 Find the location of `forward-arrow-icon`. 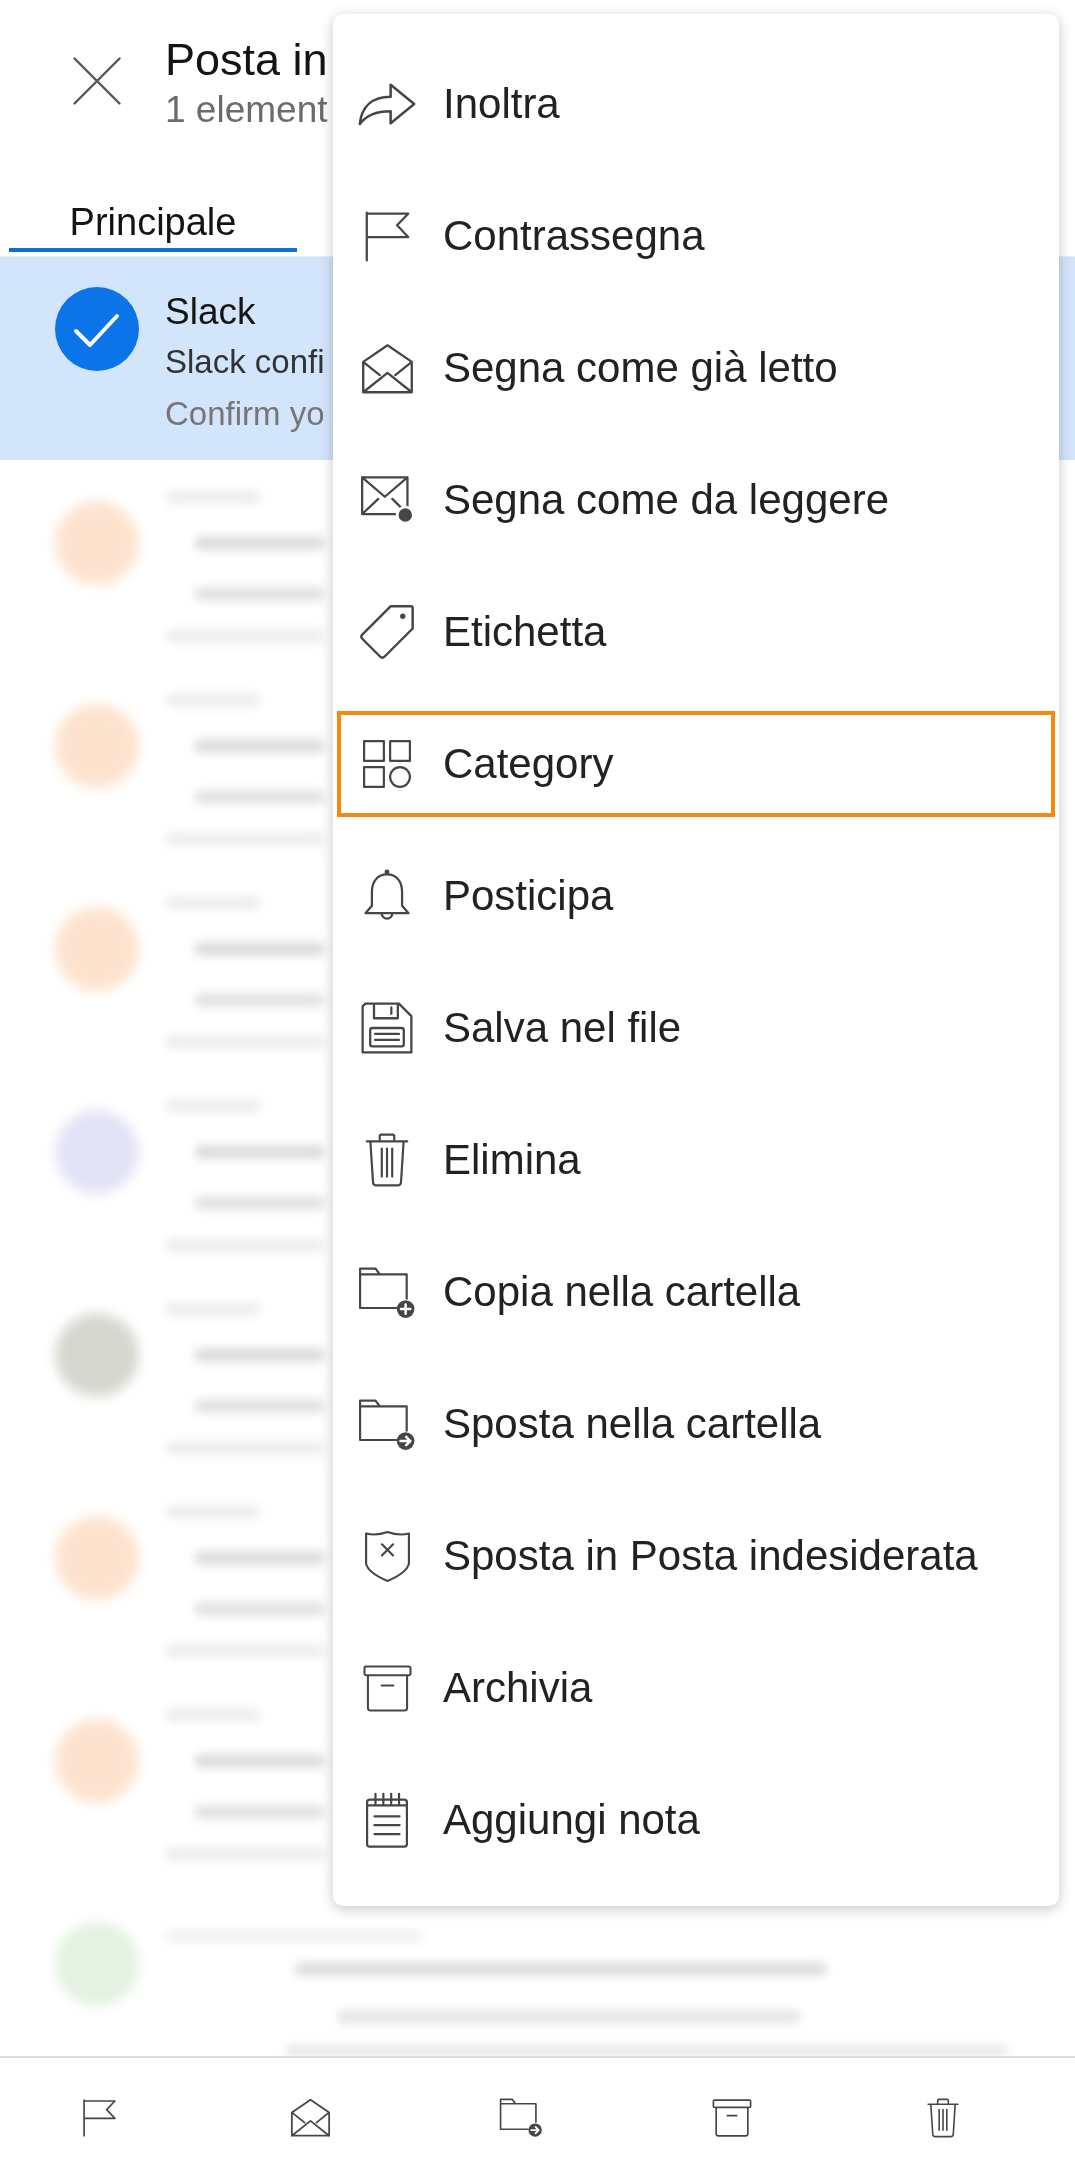

forward-arrow-icon is located at coordinates (387, 104).